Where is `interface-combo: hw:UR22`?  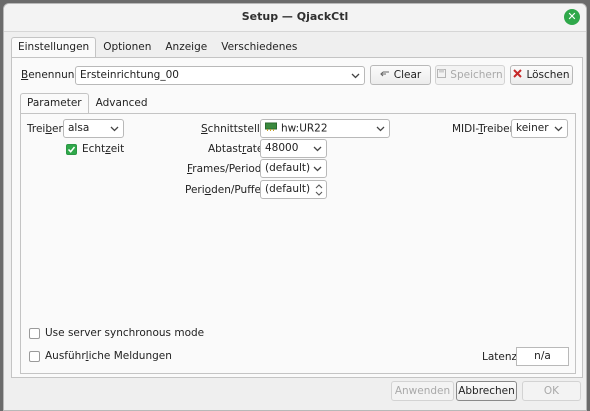 interface-combo: hw:UR22 is located at coordinates (325, 128).